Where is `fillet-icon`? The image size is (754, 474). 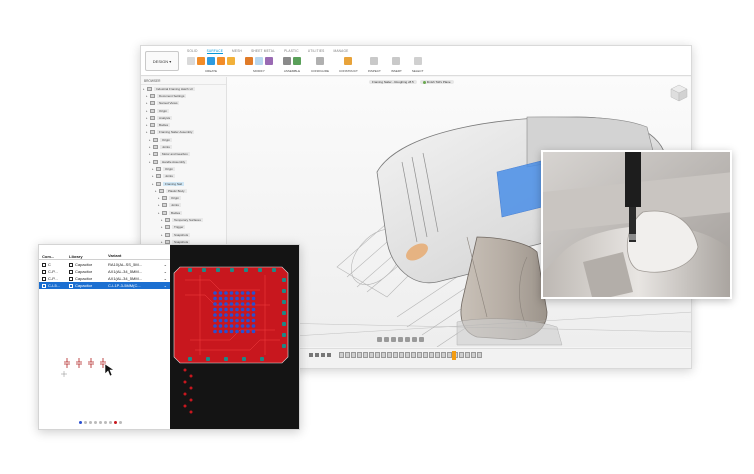 fillet-icon is located at coordinates (249, 61).